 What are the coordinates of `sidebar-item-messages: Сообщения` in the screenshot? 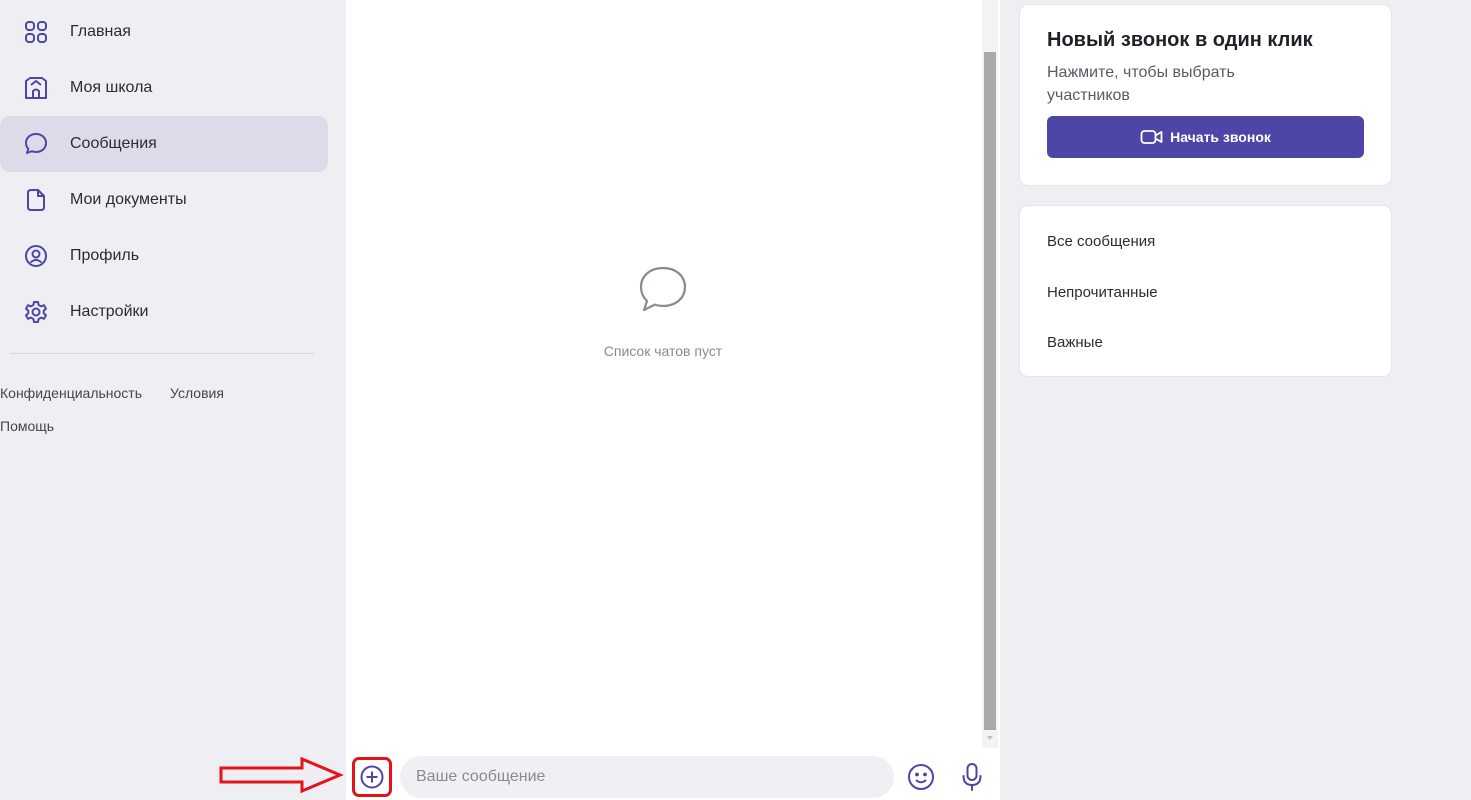 It's located at (164, 144).